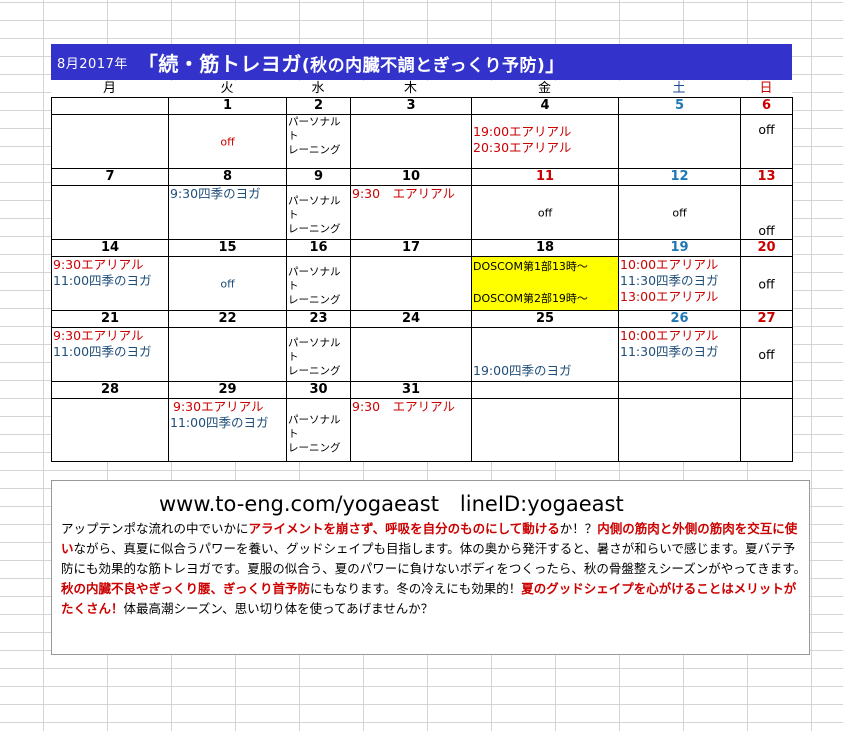  Describe the element at coordinates (411, 106) in the screenshot. I see `date-cell: 3` at that location.